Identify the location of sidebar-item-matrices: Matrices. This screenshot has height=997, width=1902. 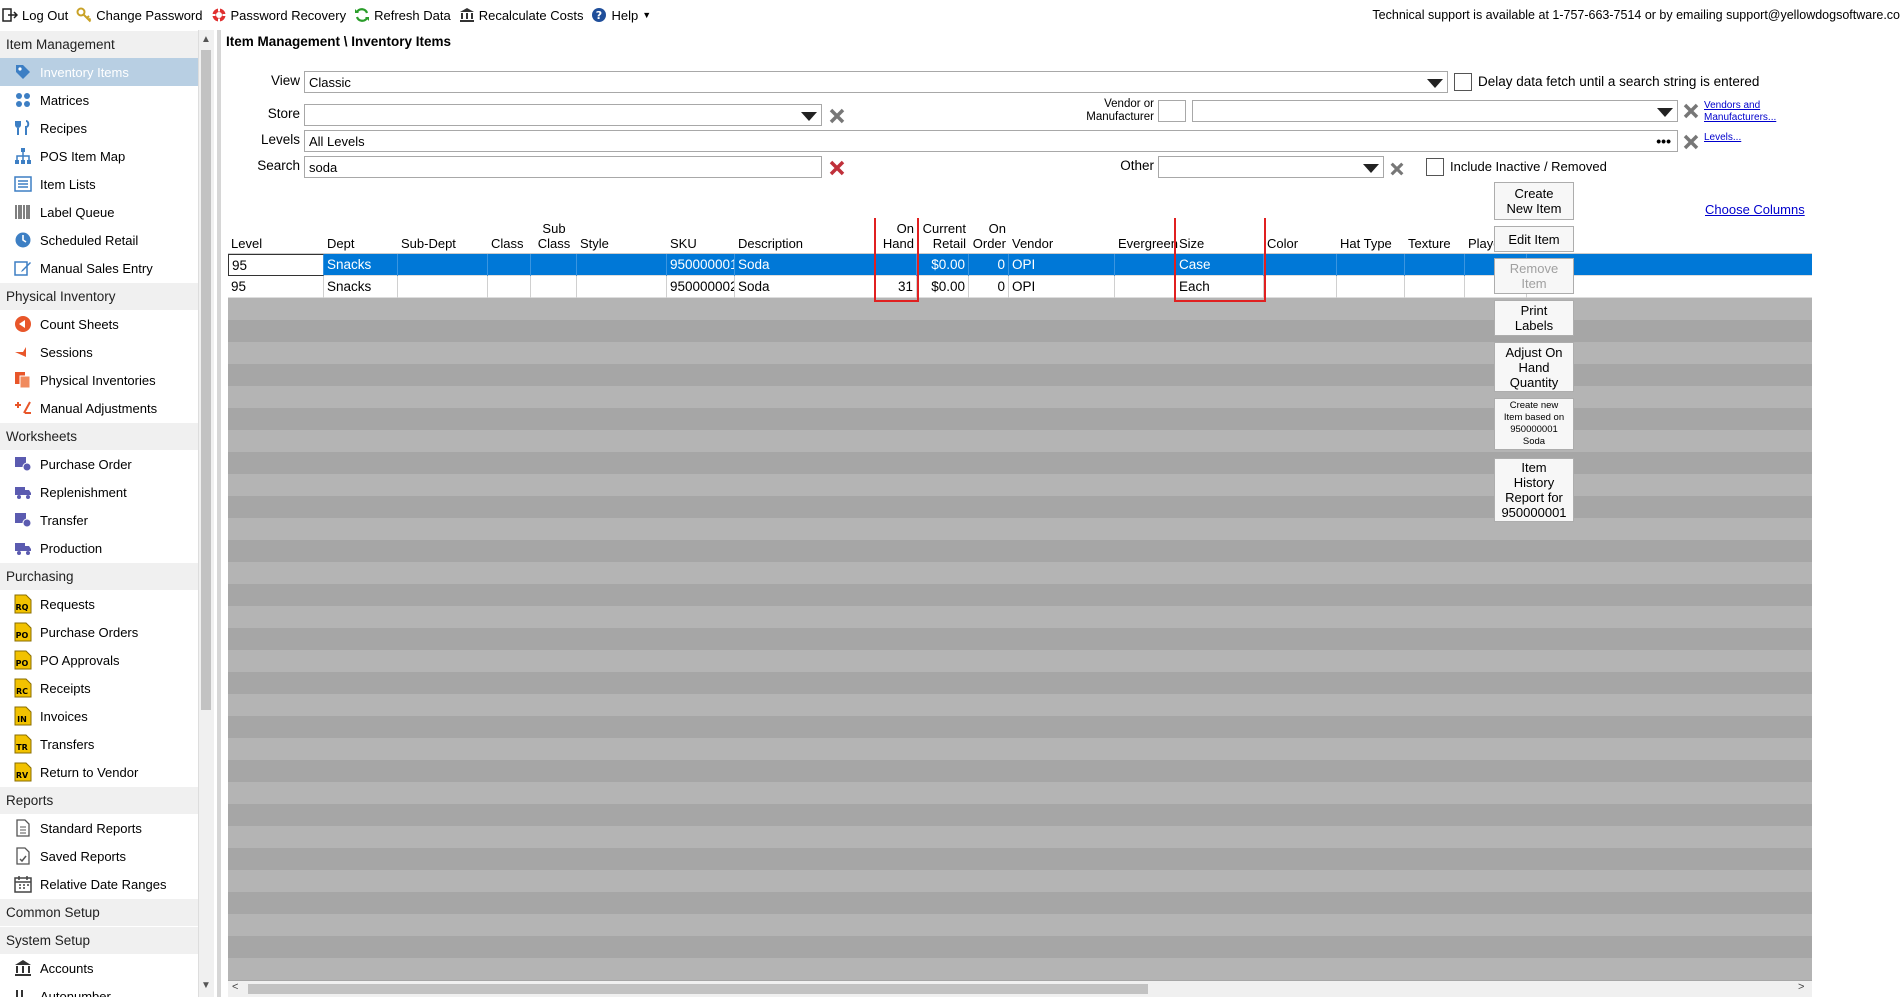
(99, 100).